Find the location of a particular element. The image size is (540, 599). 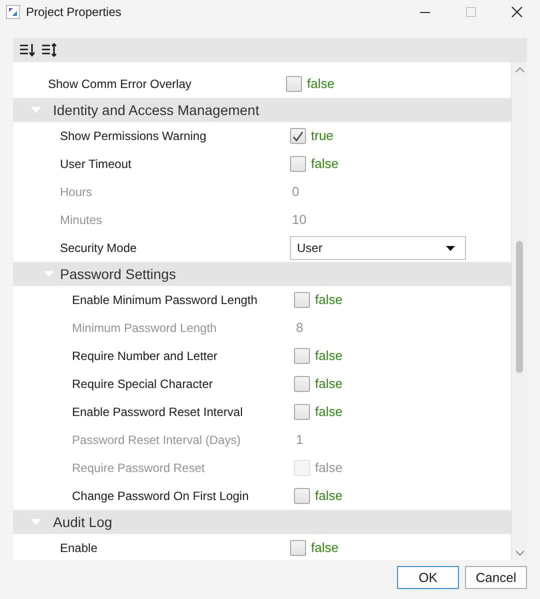

group-header: Identity and Access Management is located at coordinates (262, 110).